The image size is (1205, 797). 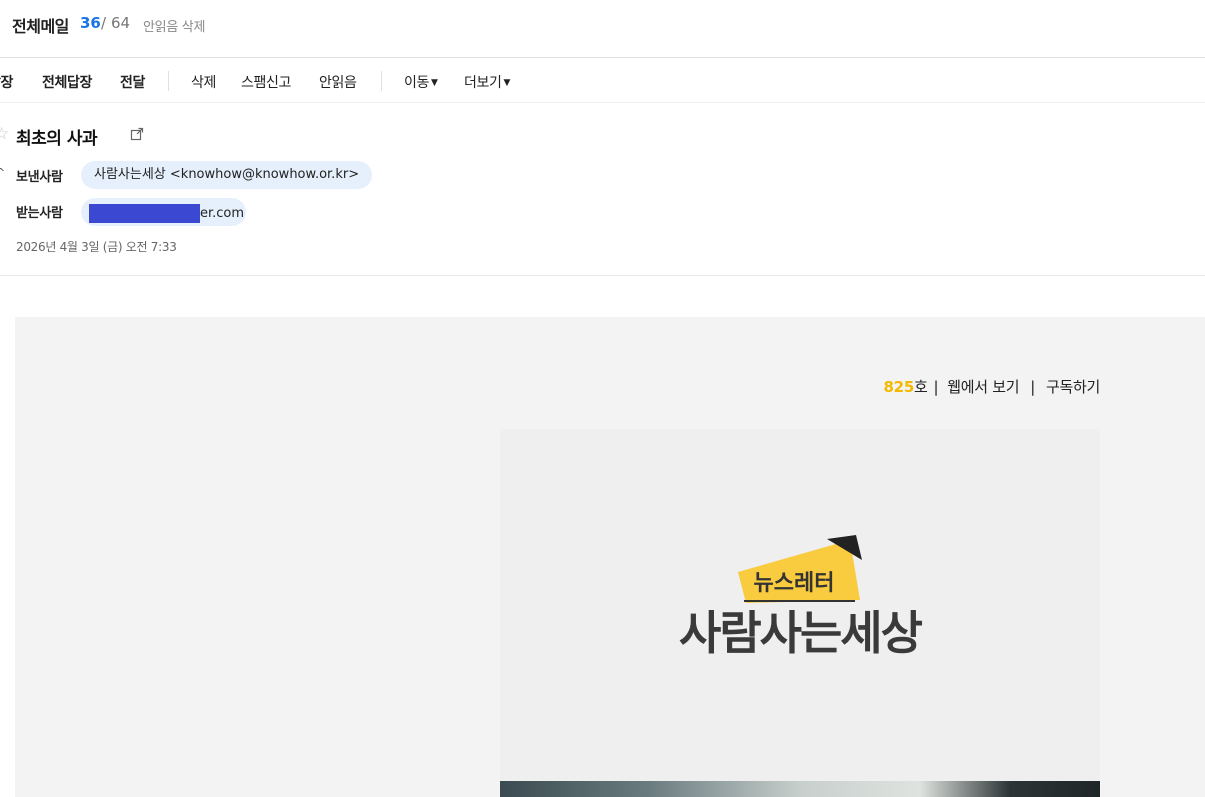 What do you see at coordinates (203, 82) in the screenshot?
I see `delete-button: 삭제` at bounding box center [203, 82].